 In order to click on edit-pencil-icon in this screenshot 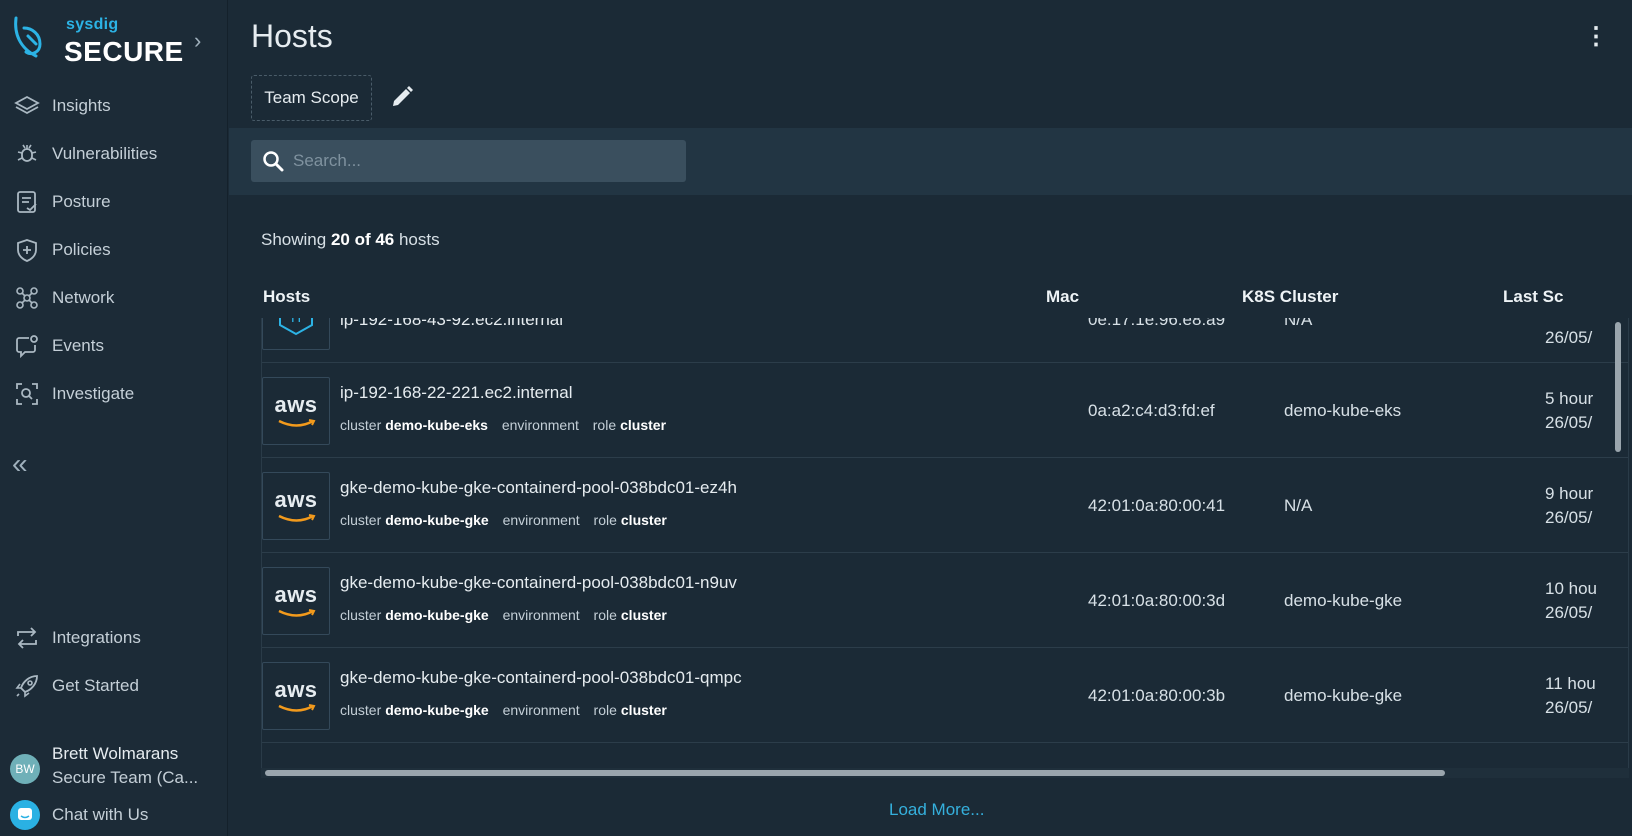, I will do `click(402, 97)`.